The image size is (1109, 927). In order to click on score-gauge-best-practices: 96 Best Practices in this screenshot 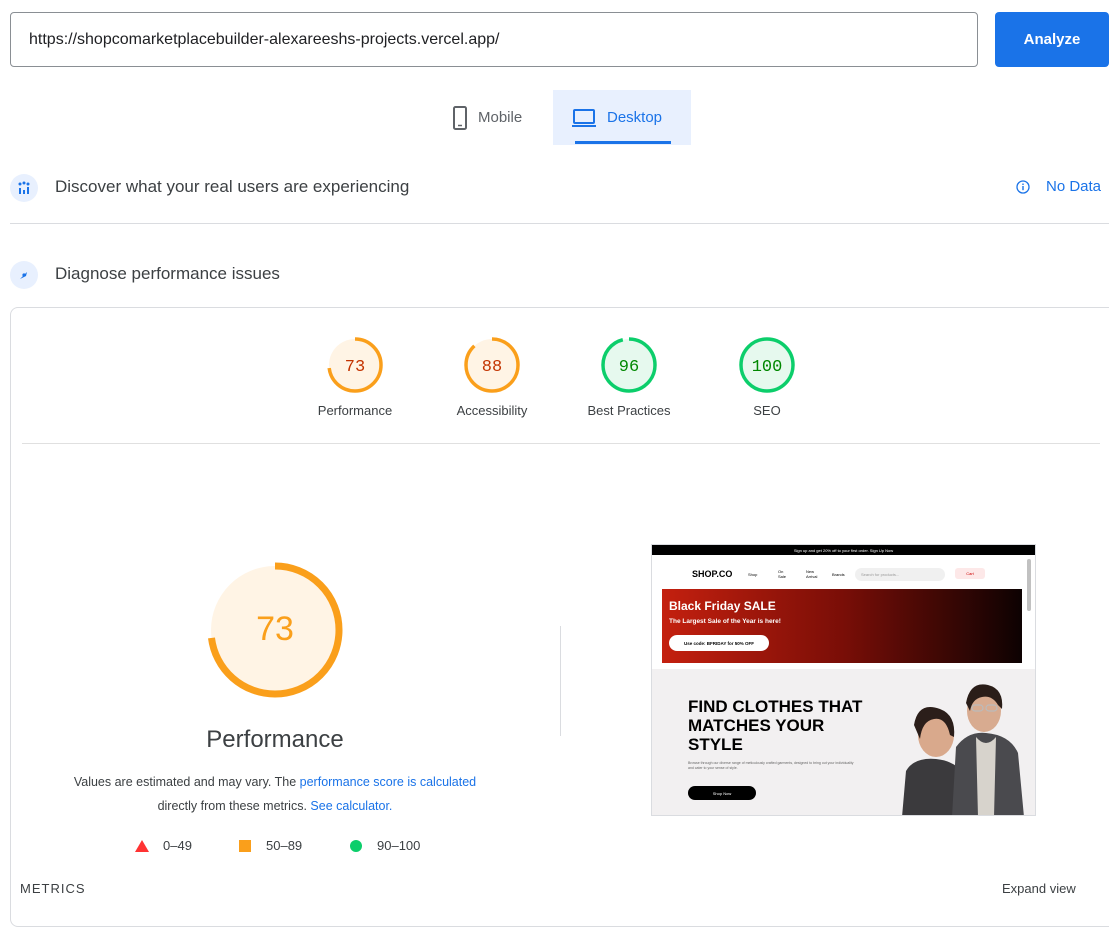, I will do `click(629, 376)`.